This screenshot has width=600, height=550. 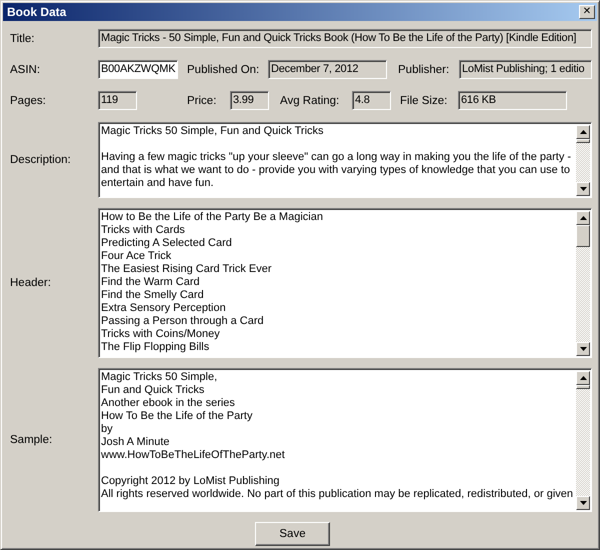 I want to click on text-line: Magic Tricks 50 Simple,, so click(x=159, y=377).